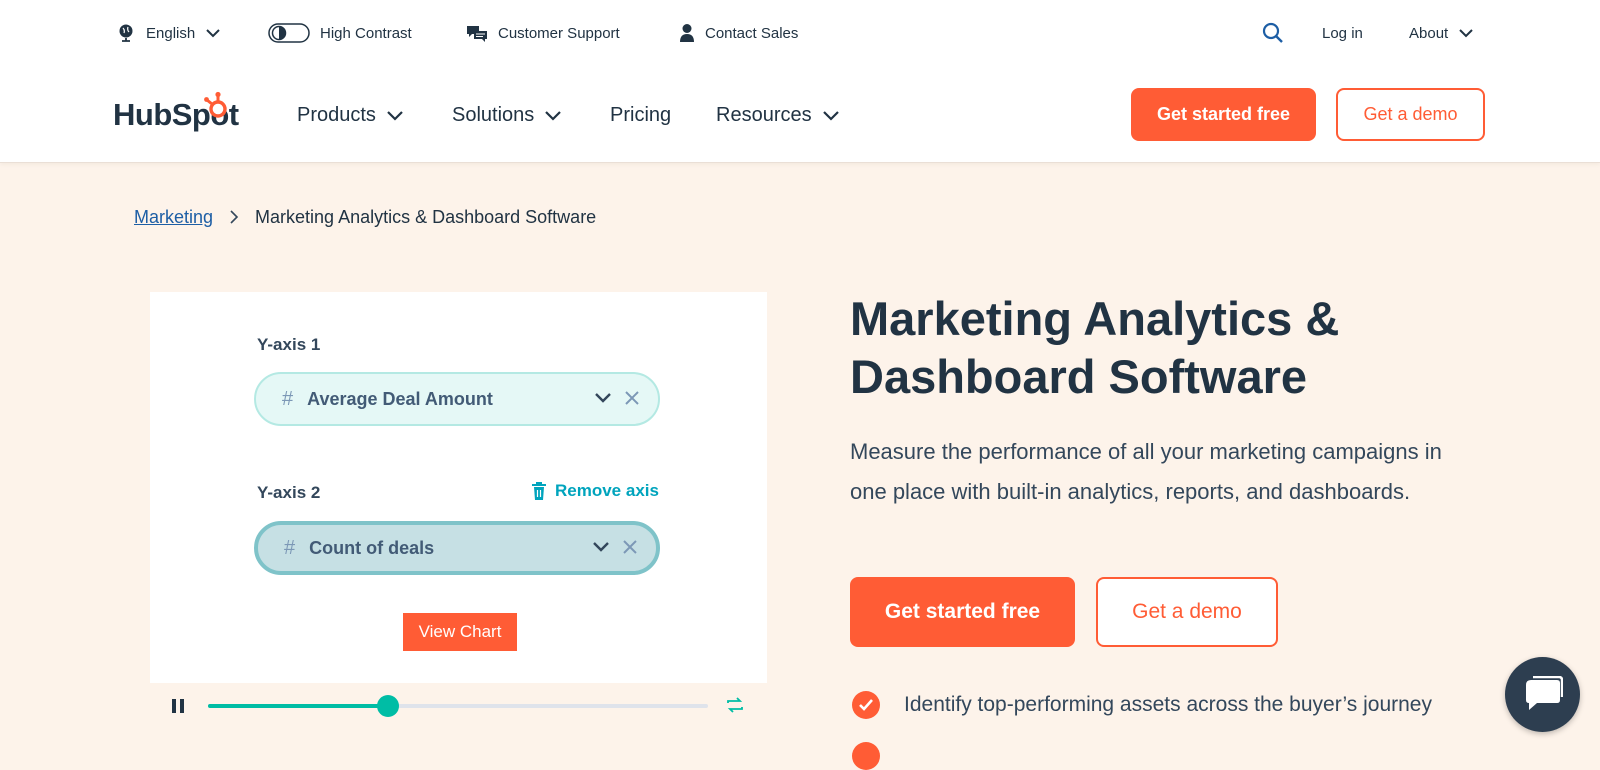 The width and height of the screenshot is (1600, 770). I want to click on chat-widget-button, so click(1542, 694).